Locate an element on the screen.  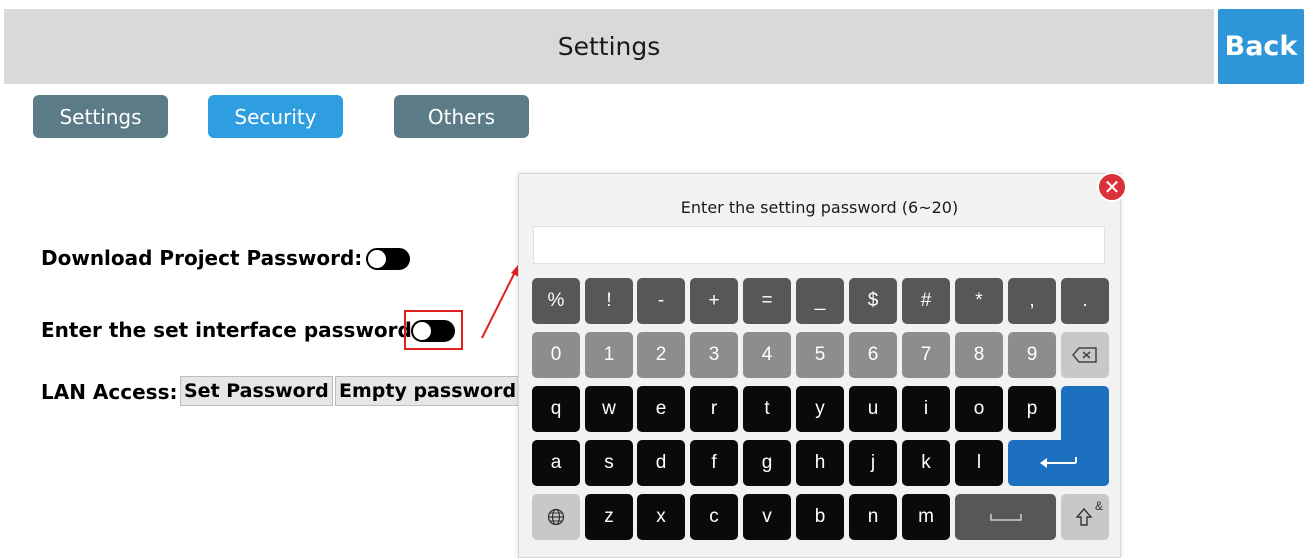
key: r is located at coordinates (714, 409).